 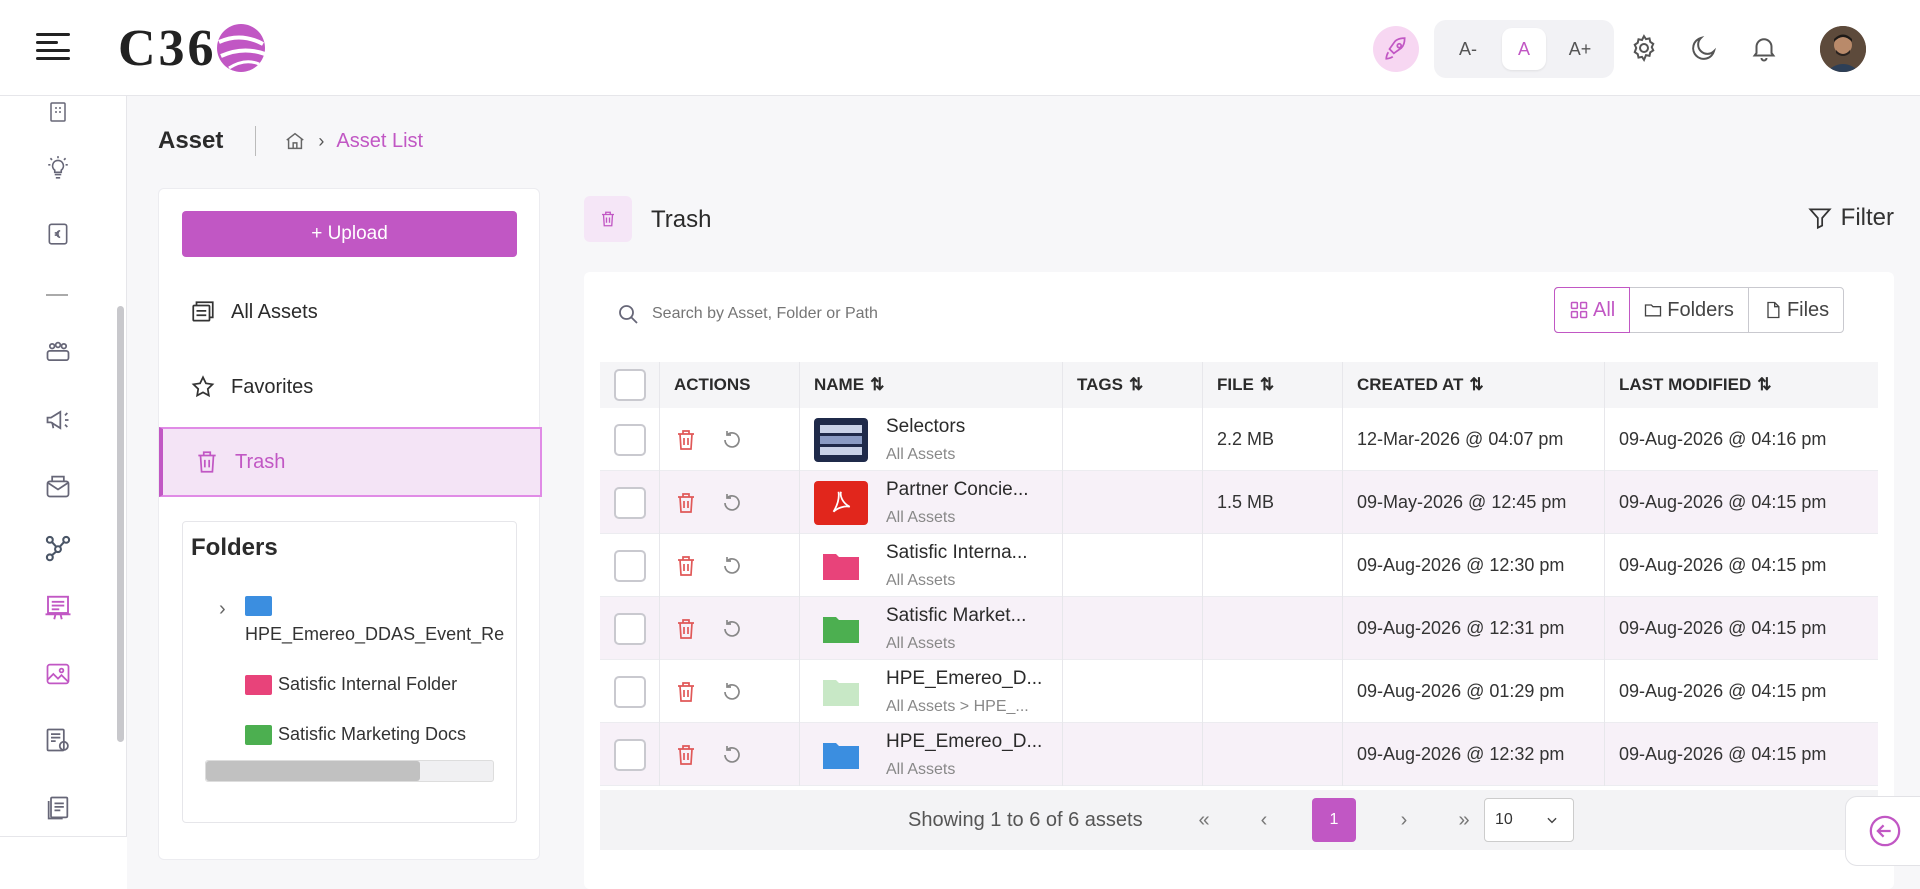 I want to click on breadcrumb-chevron-right-icon: ›, so click(x=321, y=140).